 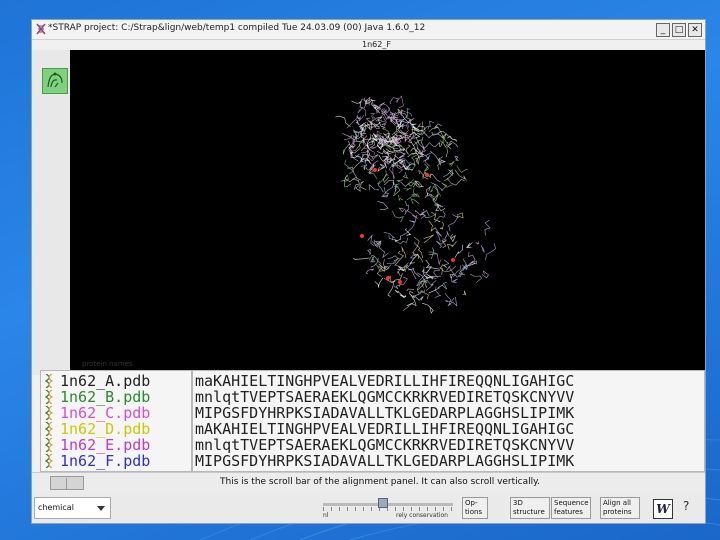 What do you see at coordinates (101, 508) in the screenshot?
I see `chevron-down-icon` at bounding box center [101, 508].